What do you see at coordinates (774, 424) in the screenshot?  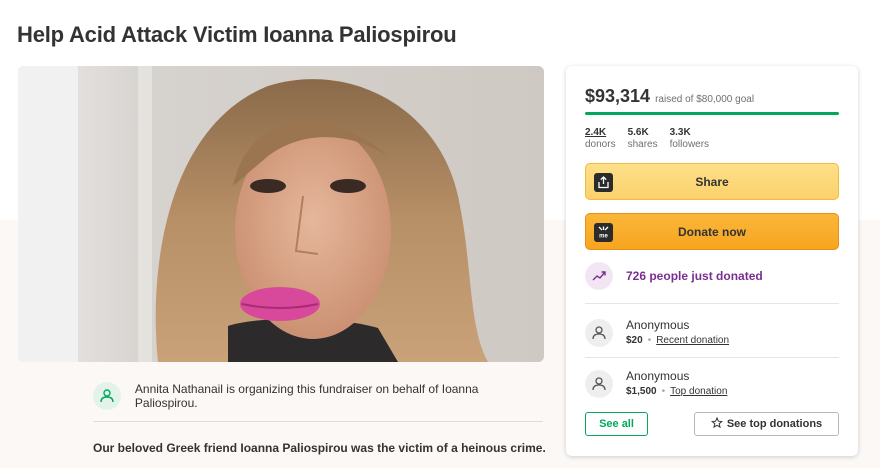 I see `see-top-label: See top donations` at bounding box center [774, 424].